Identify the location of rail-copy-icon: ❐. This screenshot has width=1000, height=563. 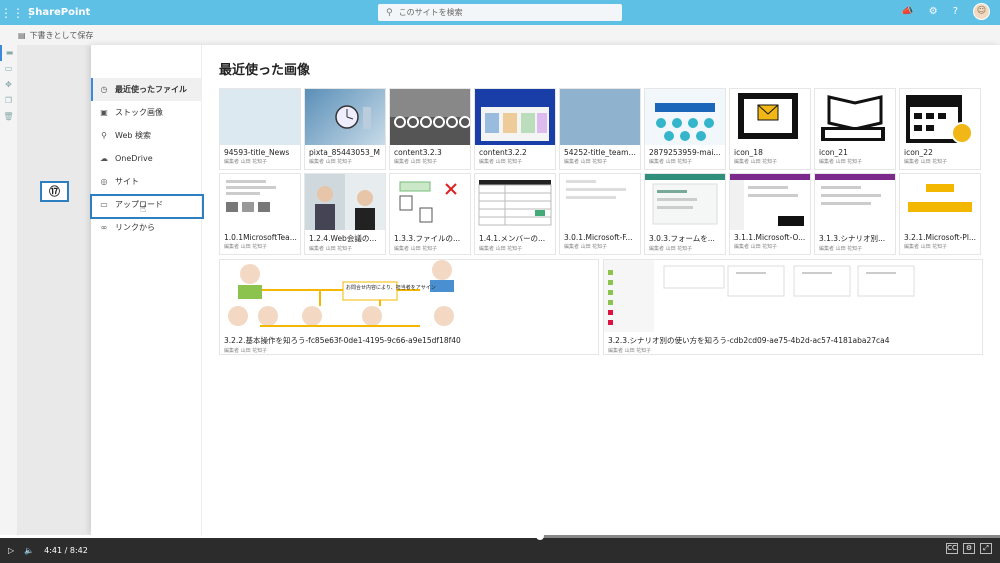
(8, 101).